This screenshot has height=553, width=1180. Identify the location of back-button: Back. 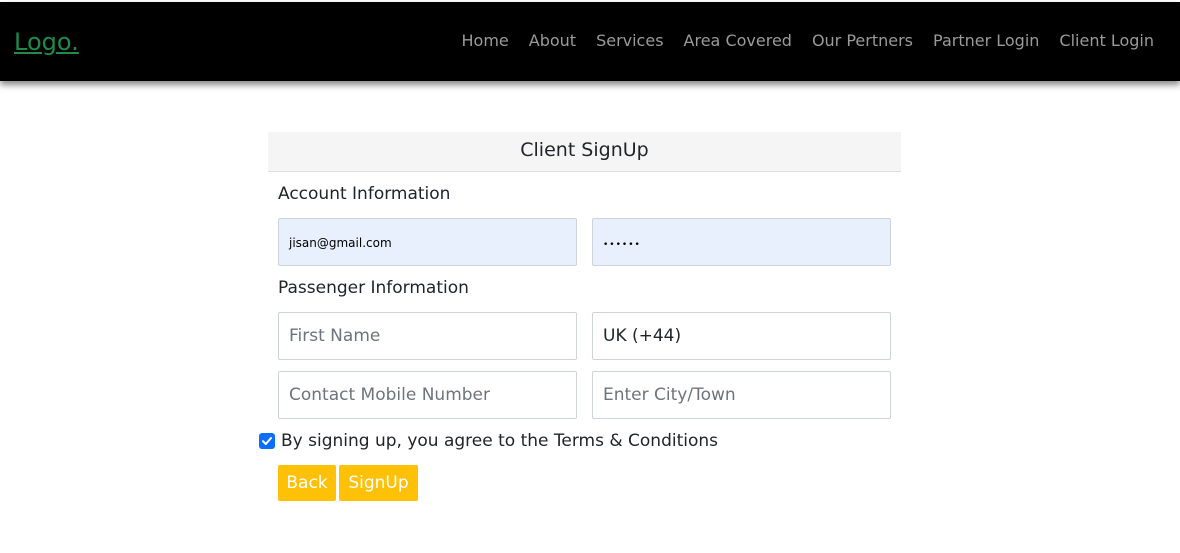
(307, 483).